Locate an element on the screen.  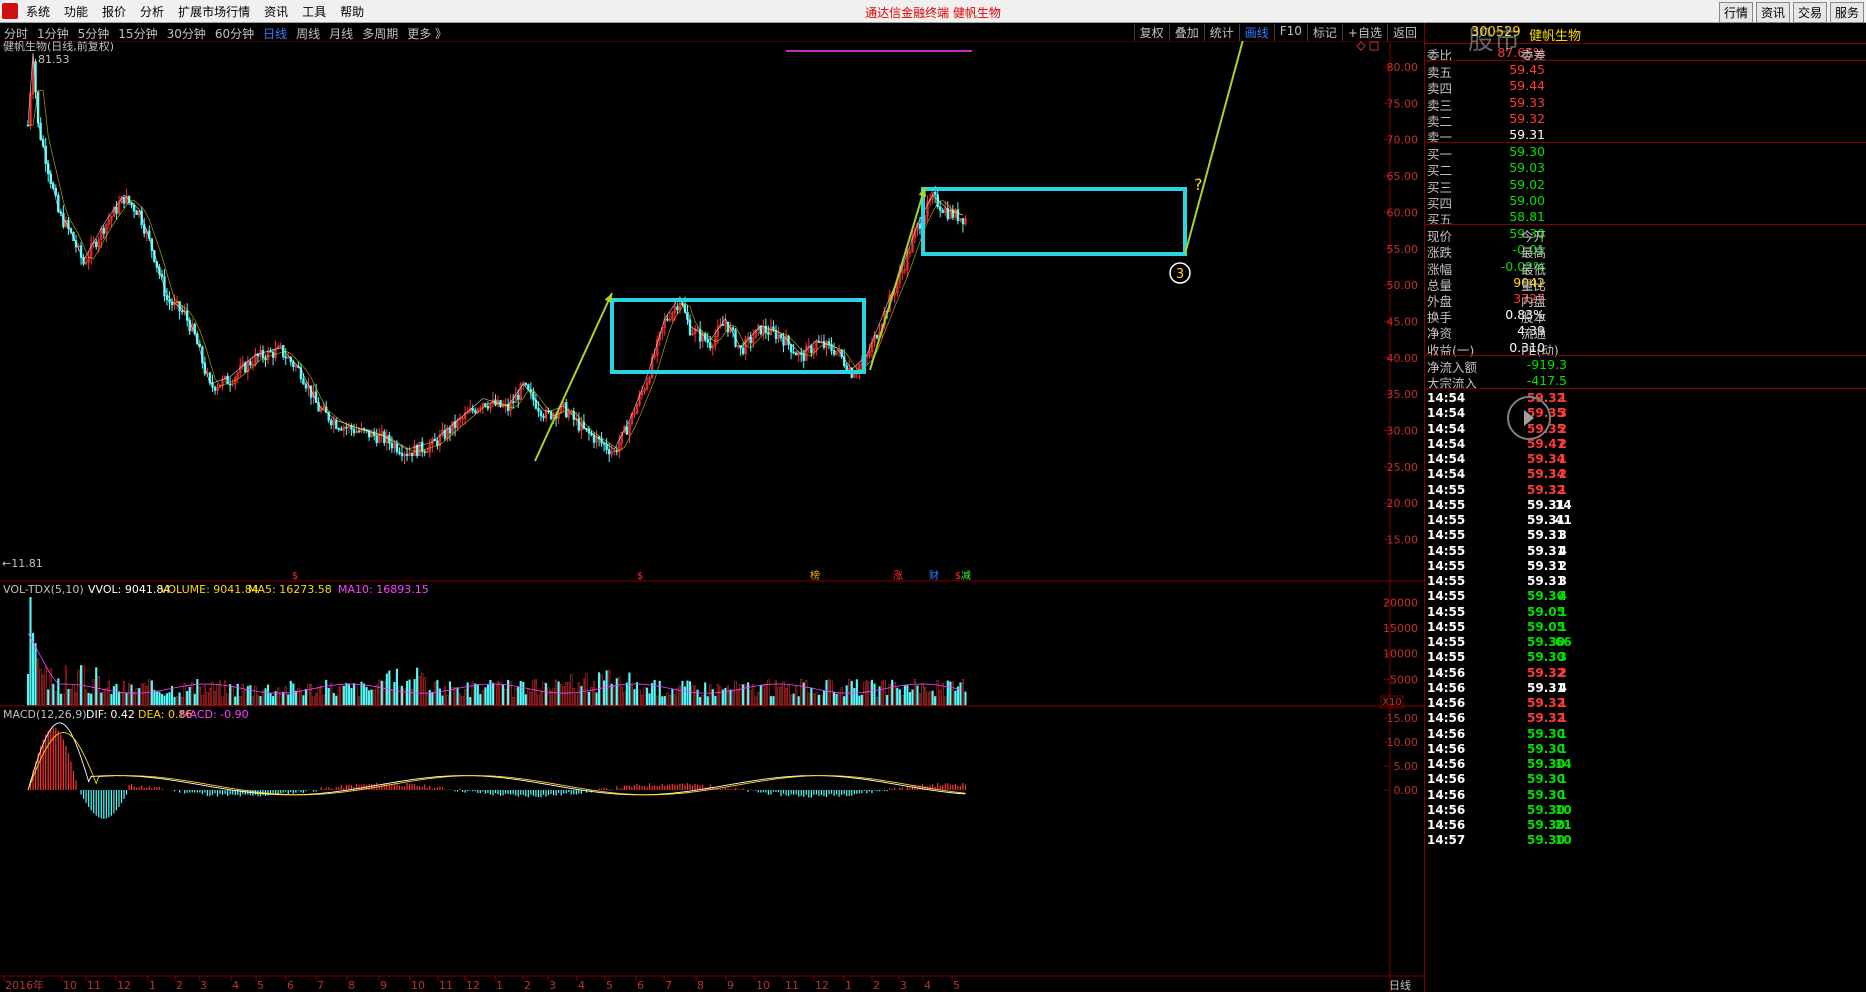
period-tab: 周线 is located at coordinates (308, 33).